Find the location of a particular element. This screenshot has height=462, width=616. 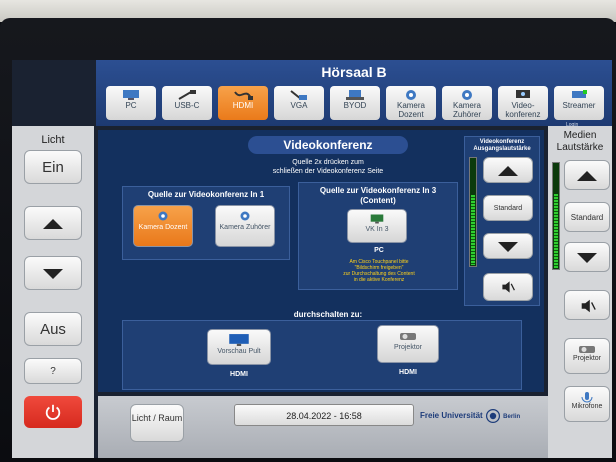

vk-in3-button: VK In 3 is located at coordinates (377, 226).